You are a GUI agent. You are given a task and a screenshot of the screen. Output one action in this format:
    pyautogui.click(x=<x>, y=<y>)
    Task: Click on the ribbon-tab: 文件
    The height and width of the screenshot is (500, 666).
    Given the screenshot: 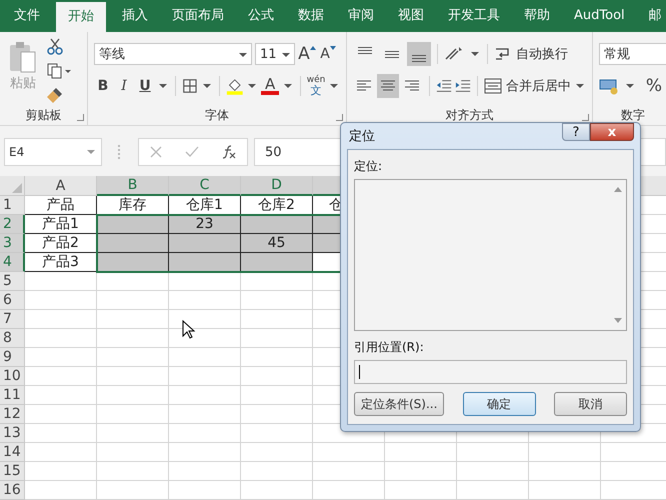 What is the action you would take?
    pyautogui.click(x=27, y=16)
    